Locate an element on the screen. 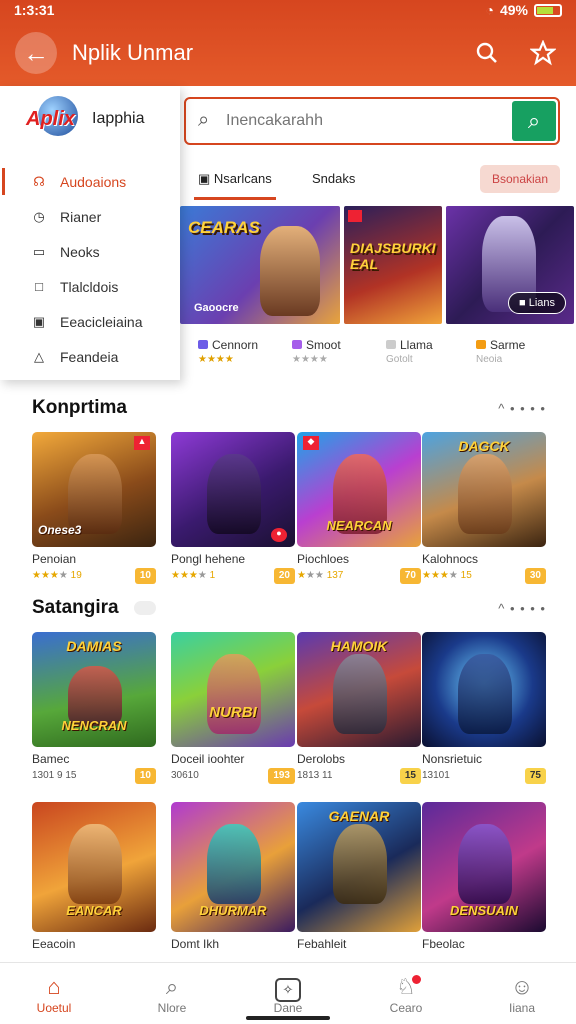 Image resolution: width=576 pixels, height=1024 pixels. game-card: ▲ Onese3 Penoian ★★★★ 19 10 is located at coordinates (94, 509).